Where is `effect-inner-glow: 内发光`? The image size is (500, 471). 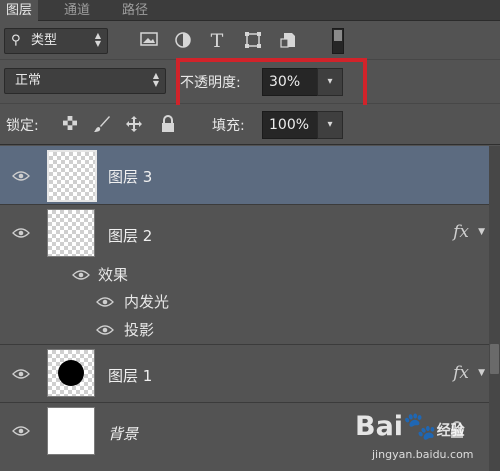 effect-inner-glow: 内发光 is located at coordinates (146, 301).